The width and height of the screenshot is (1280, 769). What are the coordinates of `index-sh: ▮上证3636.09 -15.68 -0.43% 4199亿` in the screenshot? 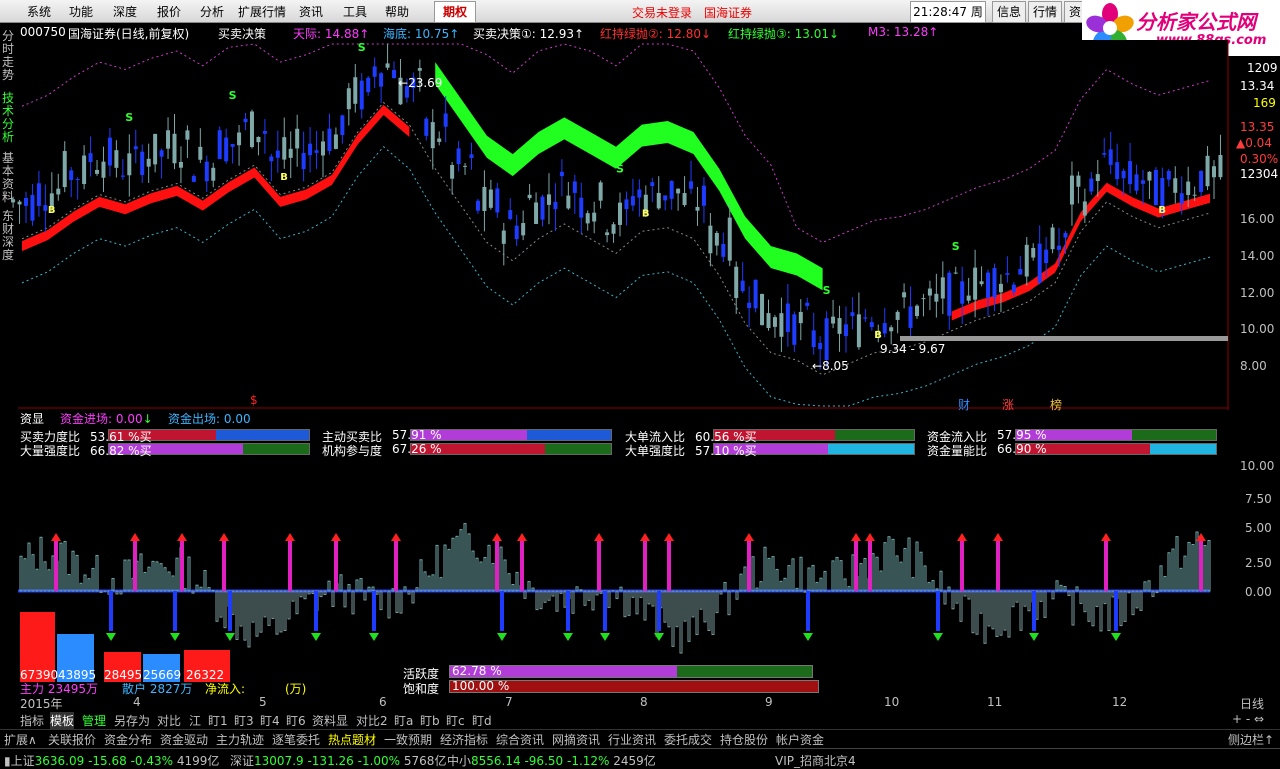 It's located at (111, 760).